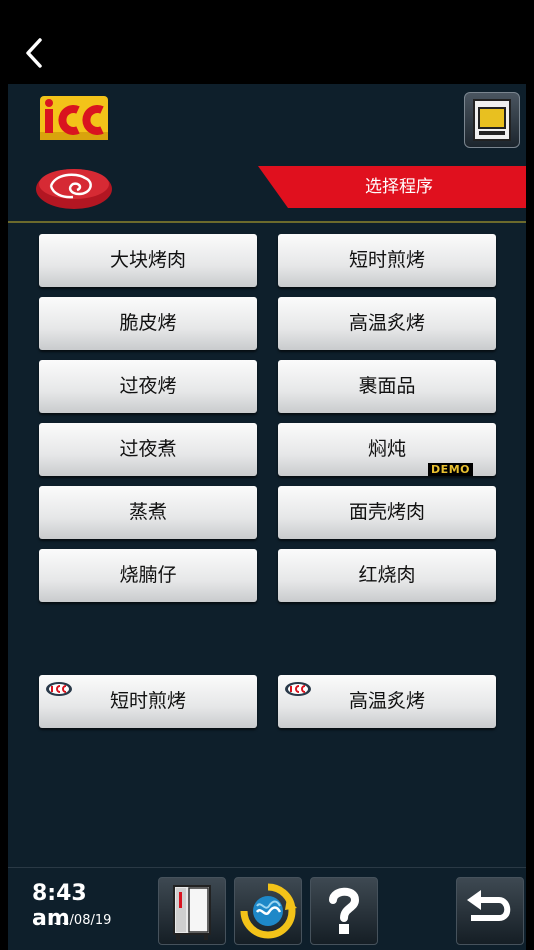 This screenshot has height=950, width=534. What do you see at coordinates (387, 386) in the screenshot?
I see `program-button: 裹面品` at bounding box center [387, 386].